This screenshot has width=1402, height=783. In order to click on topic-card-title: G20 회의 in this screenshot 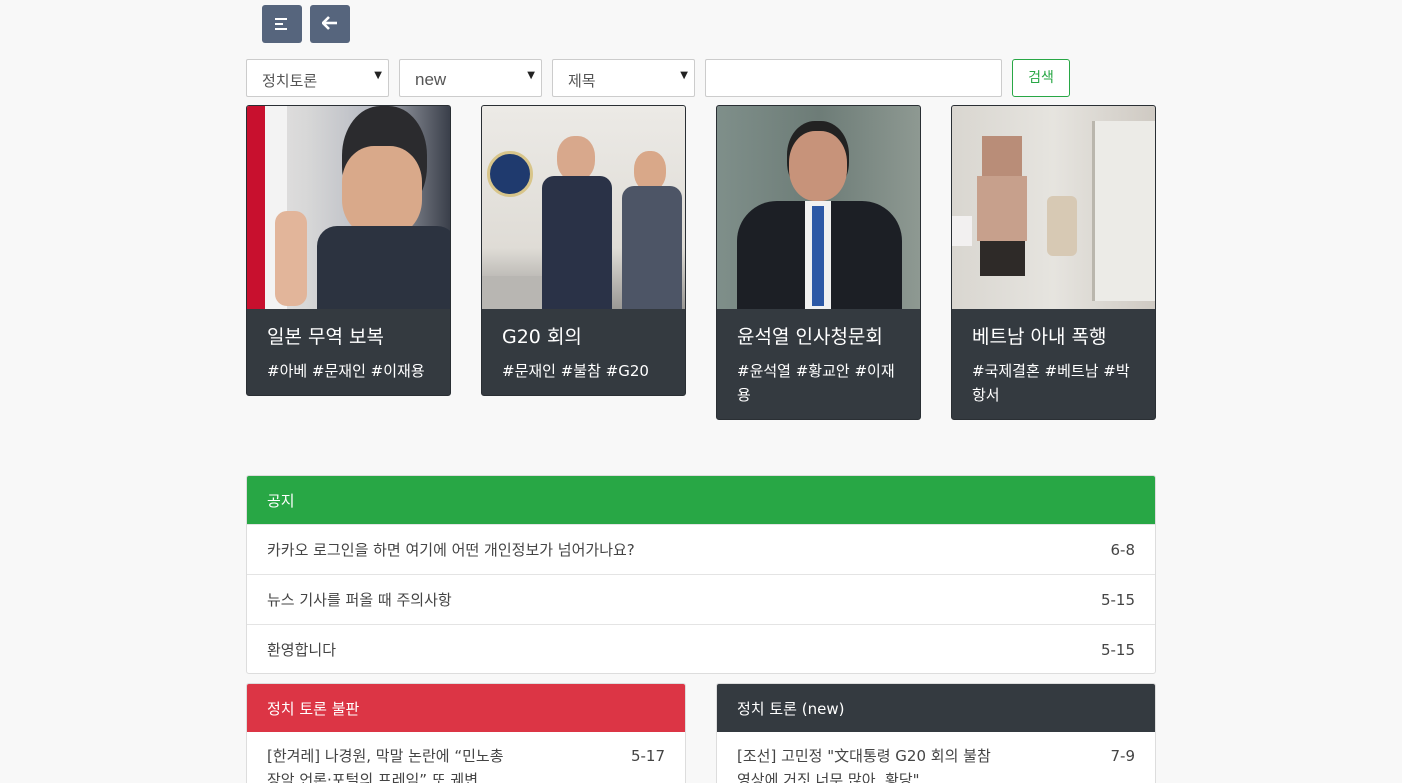, I will do `click(542, 337)`.